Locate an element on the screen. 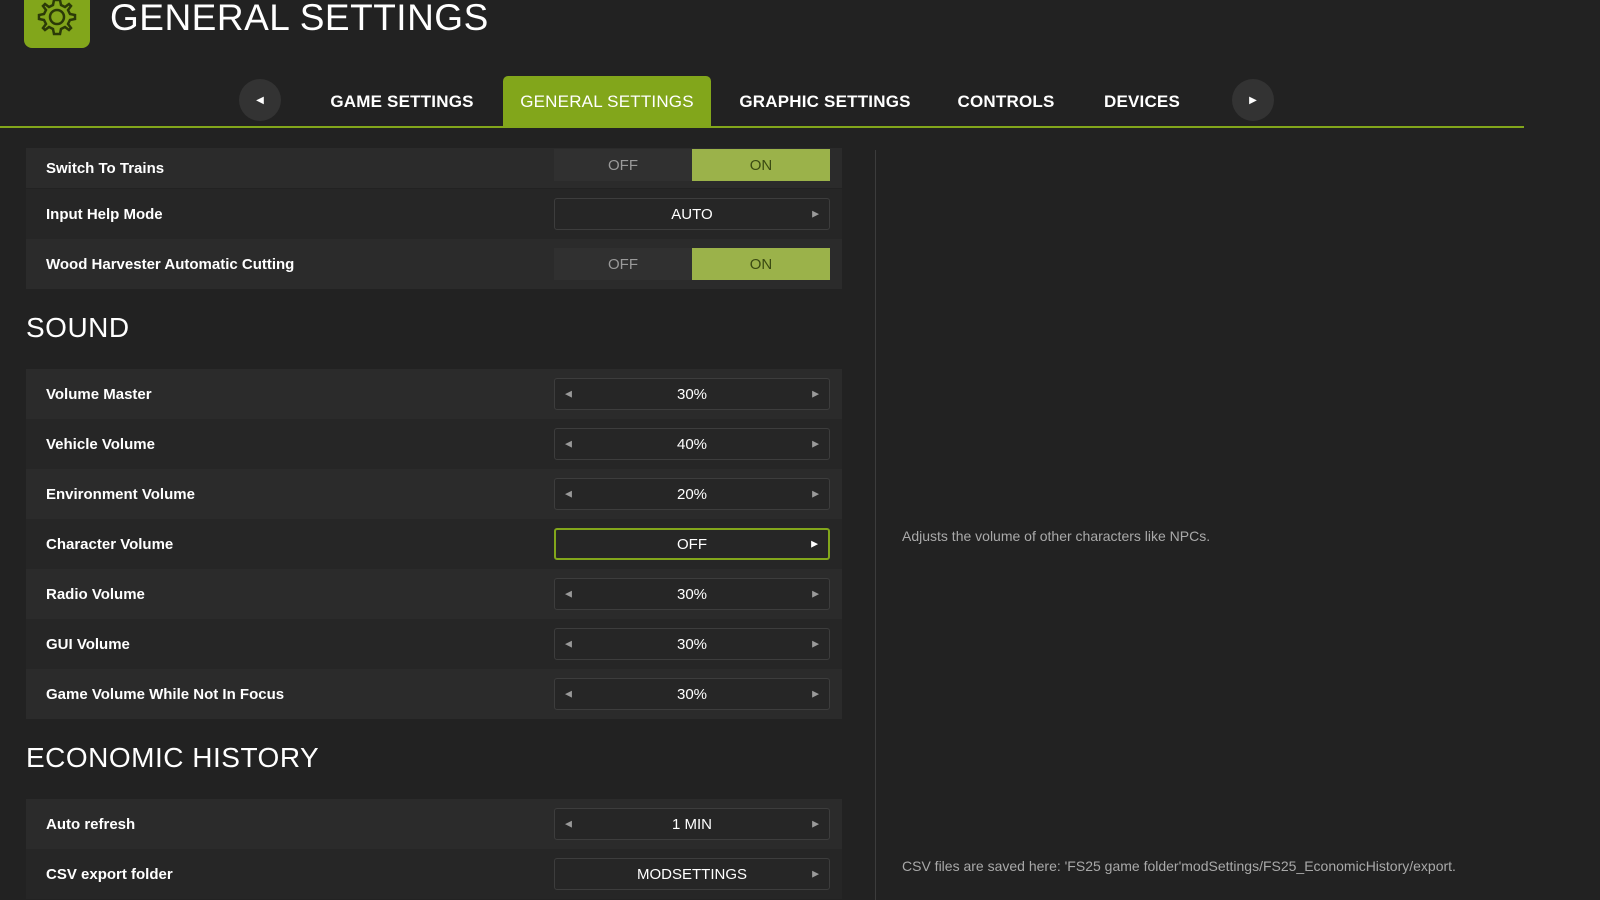 The width and height of the screenshot is (1600, 900). auto-refresh-selector: ◀ 1 MIN ▶ is located at coordinates (692, 824).